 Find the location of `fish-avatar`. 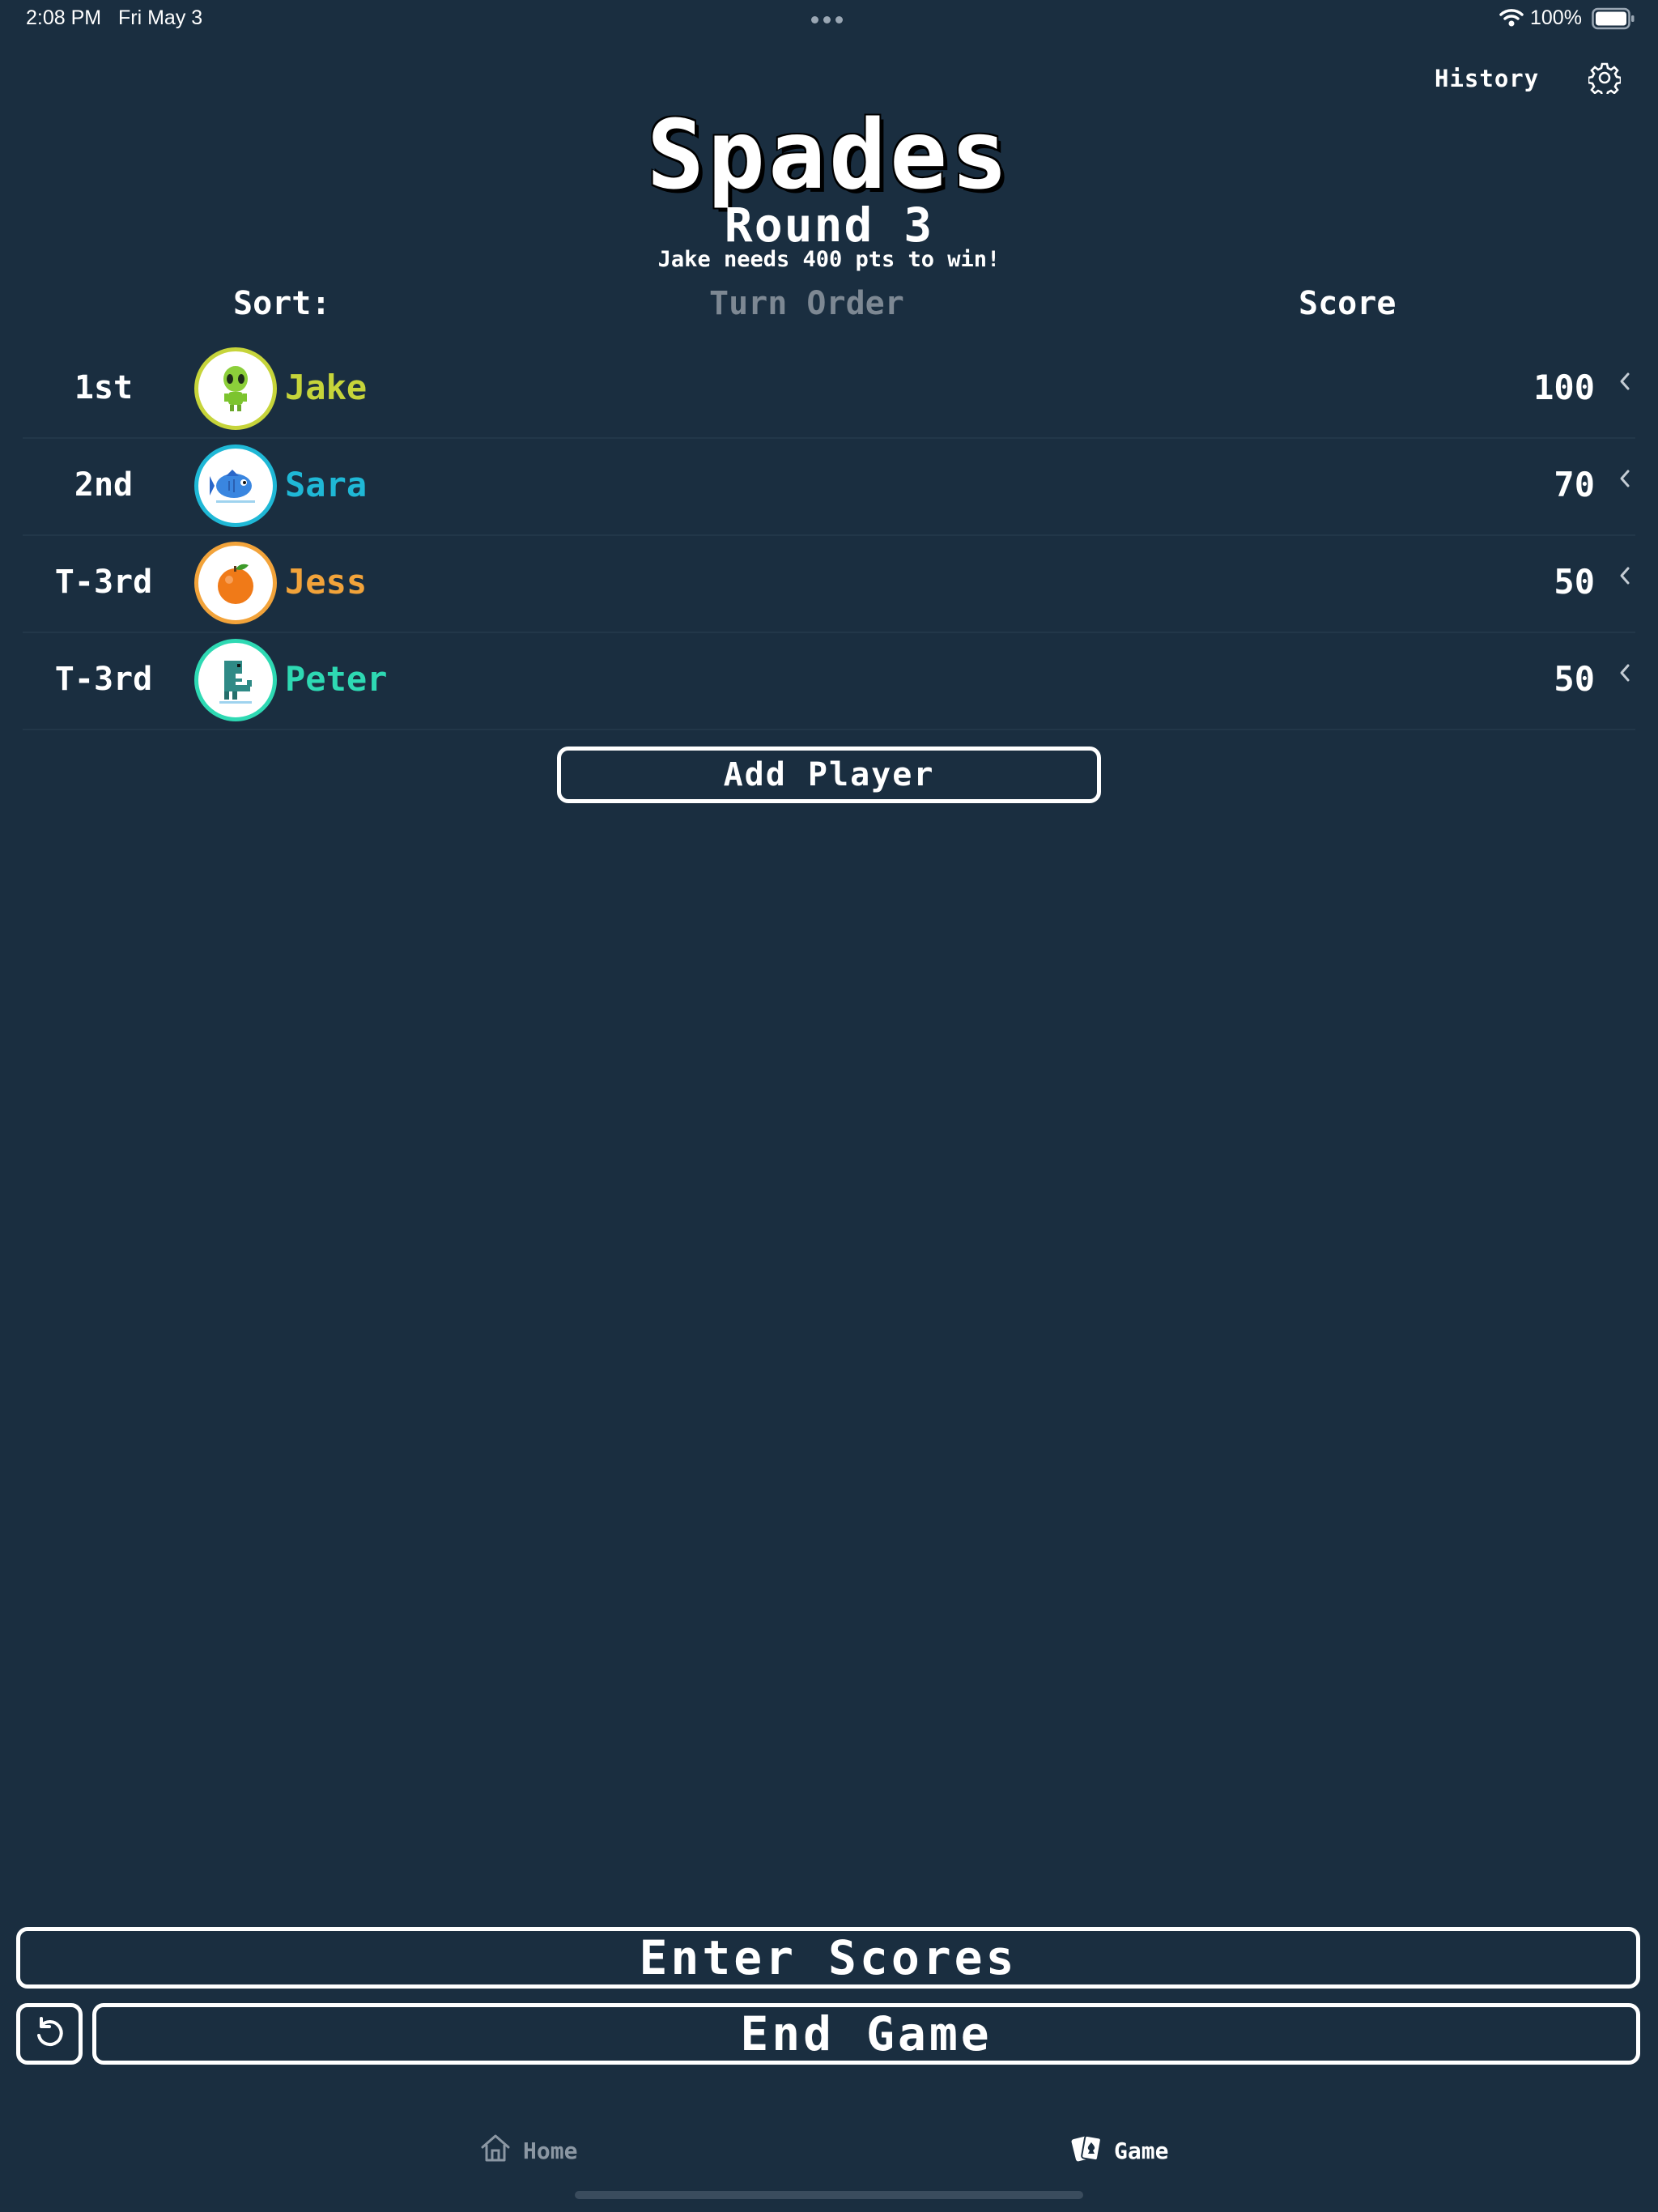

fish-avatar is located at coordinates (235, 486).